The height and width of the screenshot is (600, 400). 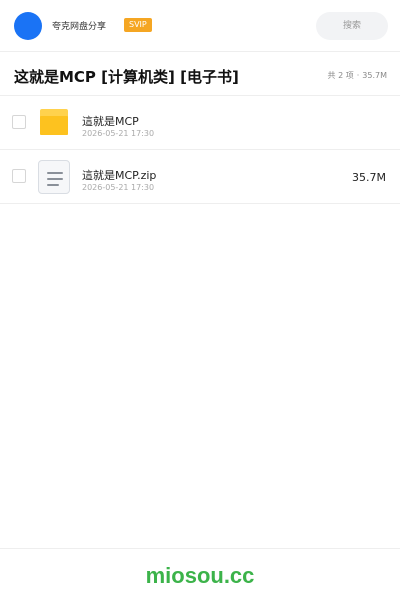 What do you see at coordinates (28, 26) in the screenshot?
I see `avatar` at bounding box center [28, 26].